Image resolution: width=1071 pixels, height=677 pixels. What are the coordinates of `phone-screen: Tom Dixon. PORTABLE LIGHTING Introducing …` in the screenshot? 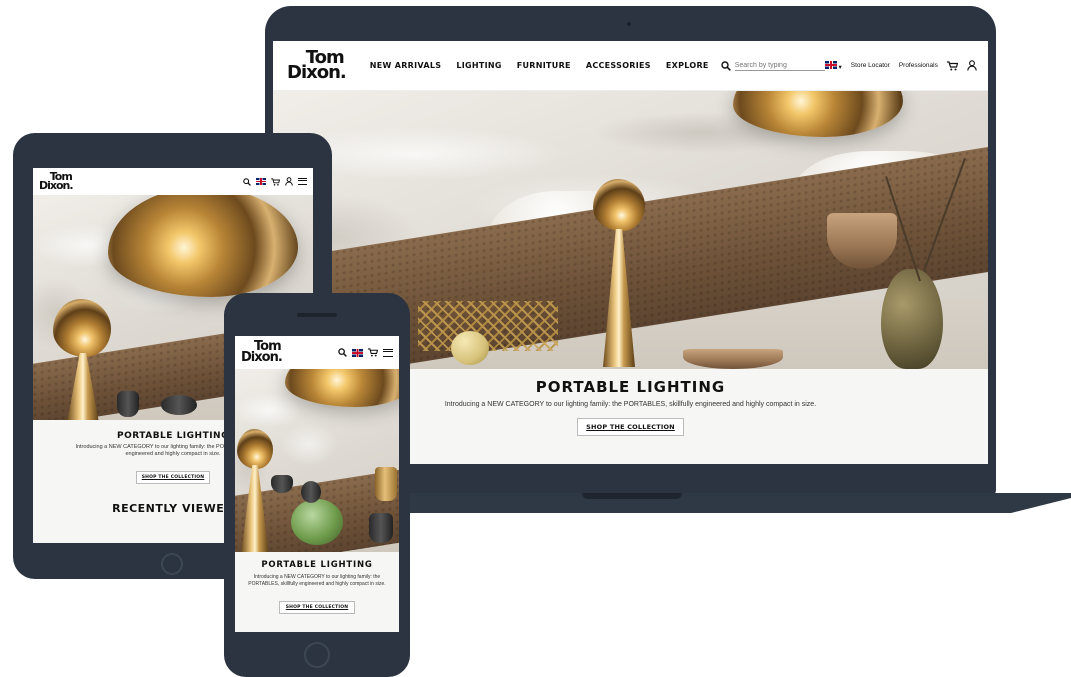 It's located at (317, 484).